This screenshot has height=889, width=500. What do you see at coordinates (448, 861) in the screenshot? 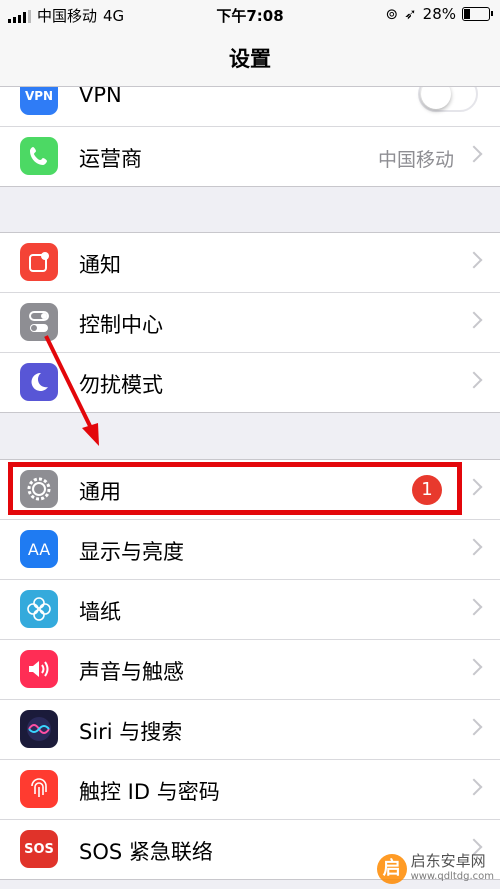
I see `watermark-name: 启东安卓网` at bounding box center [448, 861].